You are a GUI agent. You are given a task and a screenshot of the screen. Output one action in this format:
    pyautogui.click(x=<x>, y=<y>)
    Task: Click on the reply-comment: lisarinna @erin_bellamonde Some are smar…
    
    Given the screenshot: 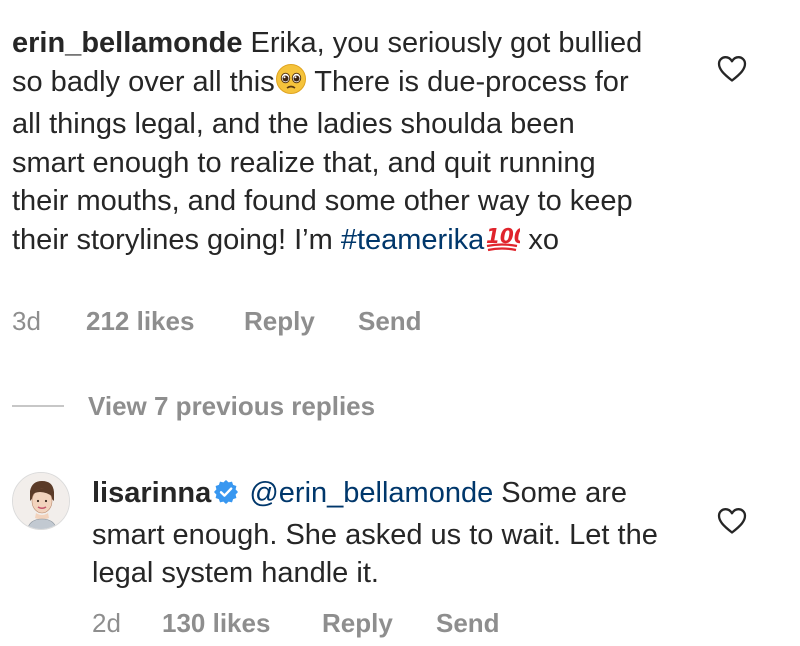 What is the action you would take?
    pyautogui.click(x=387, y=533)
    